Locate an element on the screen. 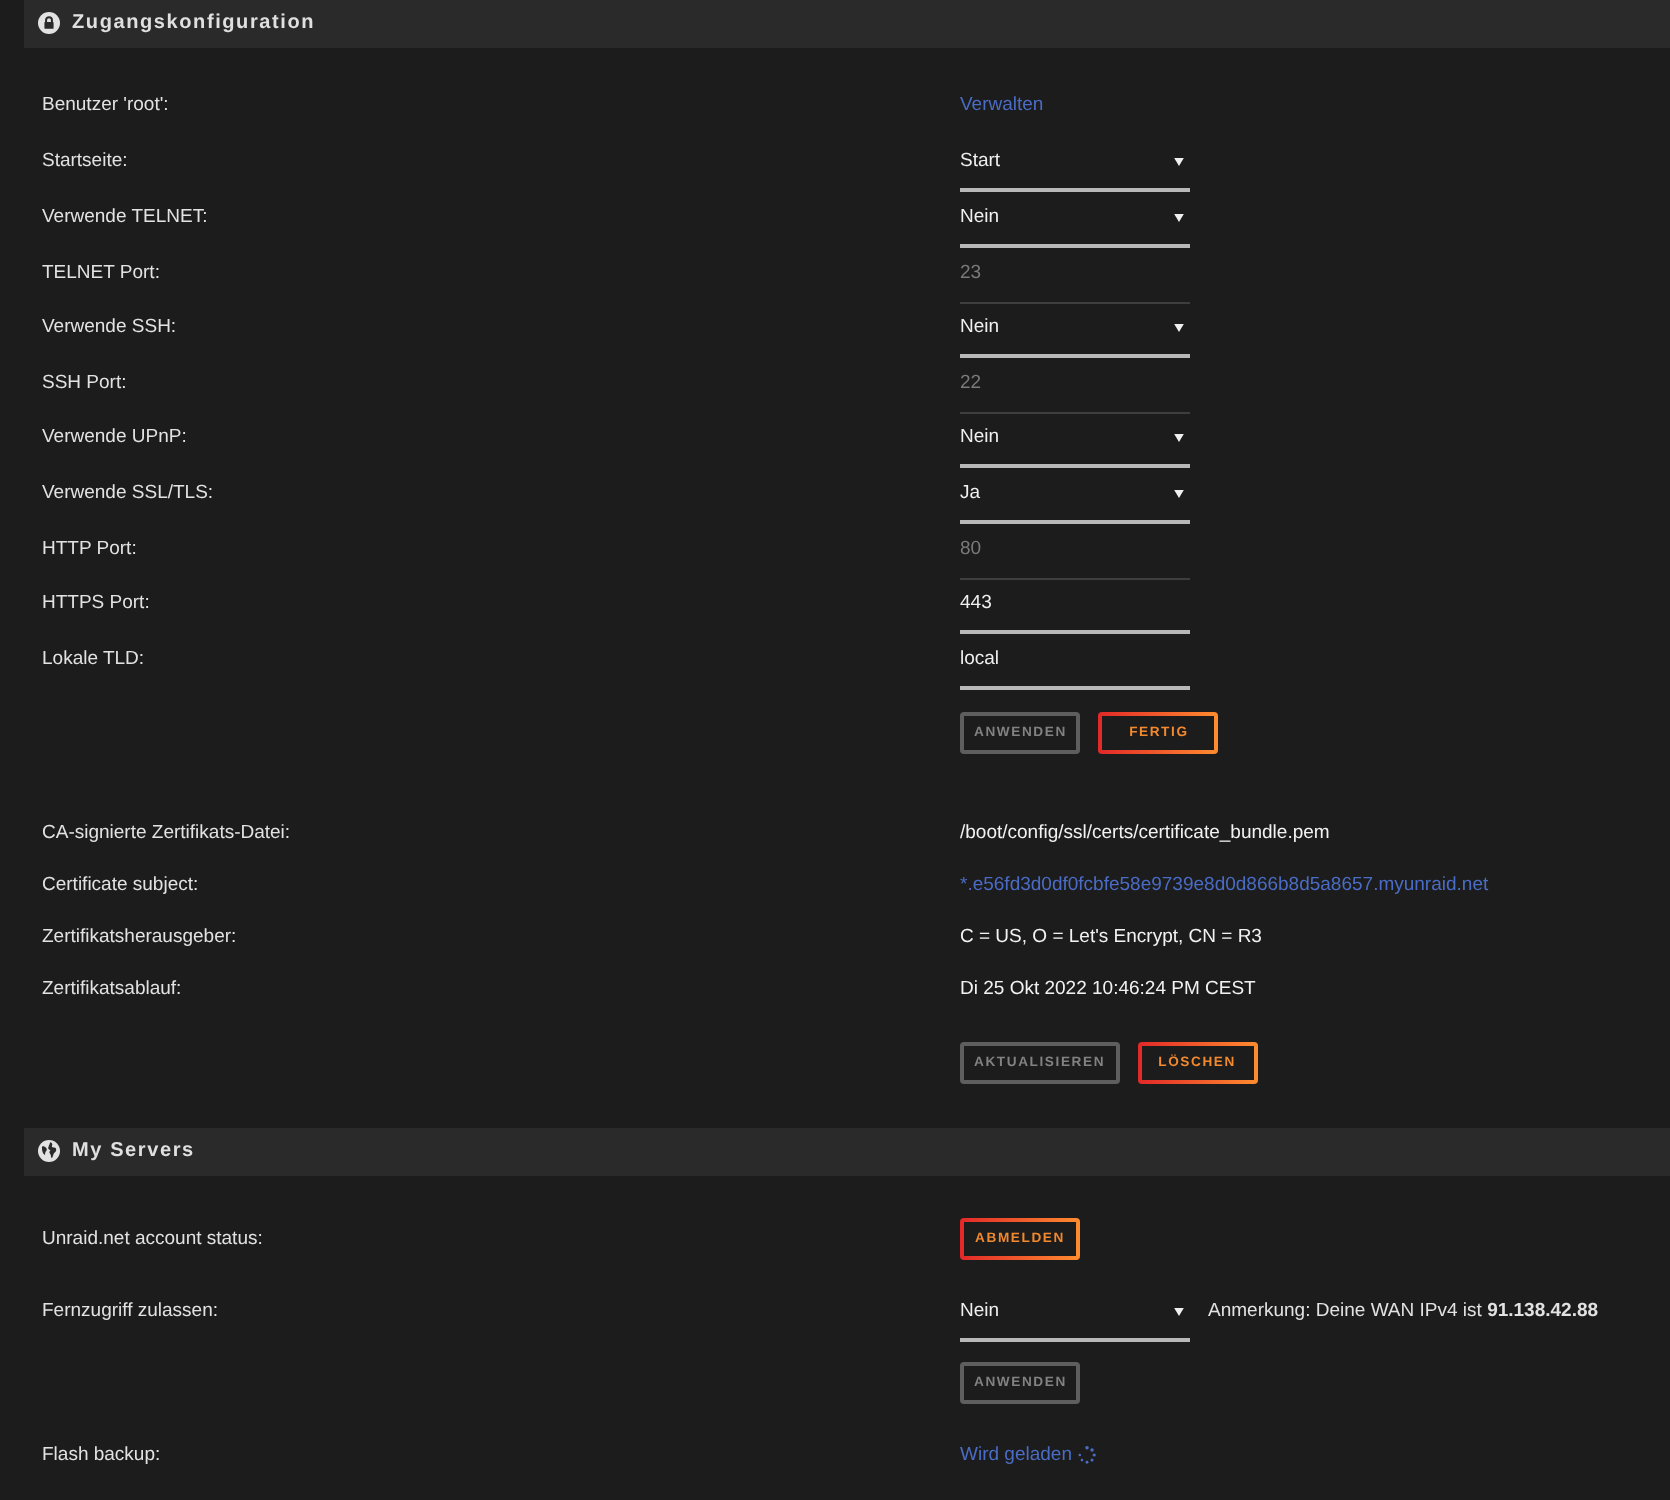 The width and height of the screenshot is (1670, 1500). spinner-icon is located at coordinates (1086, 1455).